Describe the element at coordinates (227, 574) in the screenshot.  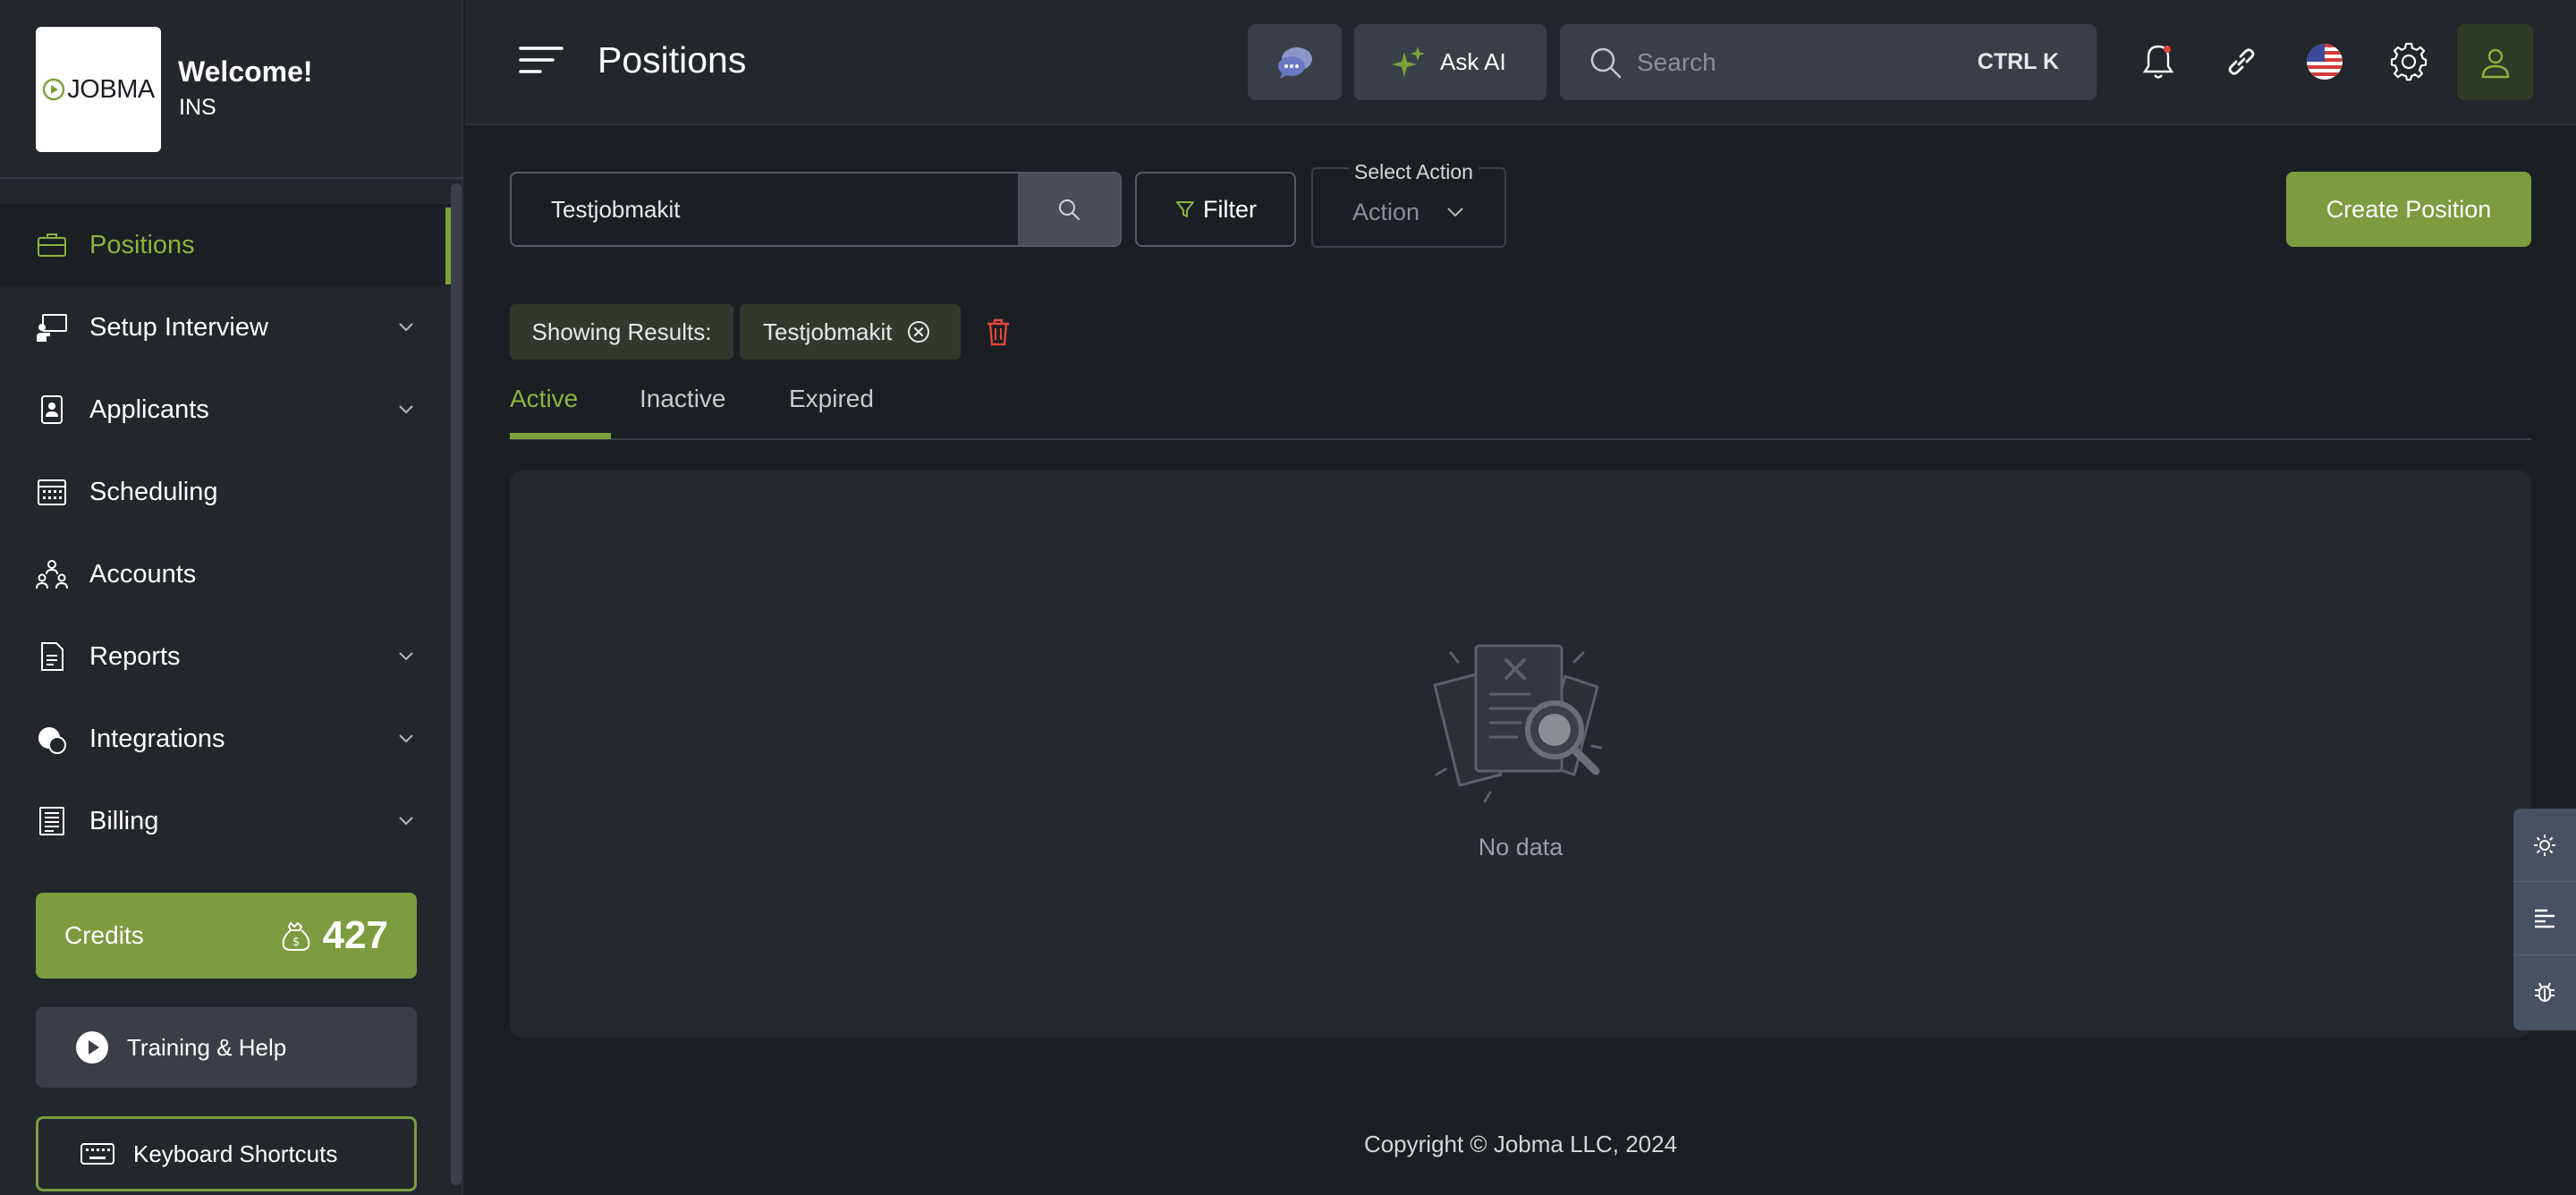
I see `sidebar-item-accounts: Accounts` at that location.